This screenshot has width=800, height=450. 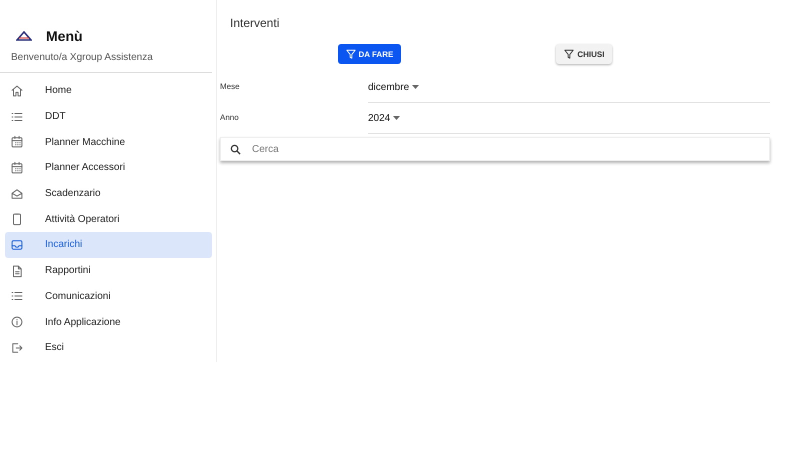 What do you see at coordinates (230, 117) in the screenshot?
I see `field-label: Anno` at bounding box center [230, 117].